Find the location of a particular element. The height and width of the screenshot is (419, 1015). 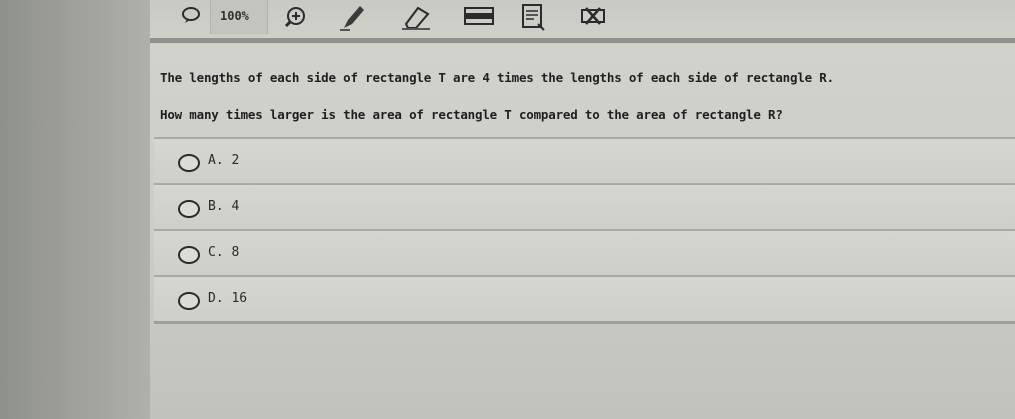

choice-label: B. 4 is located at coordinates (224, 206).